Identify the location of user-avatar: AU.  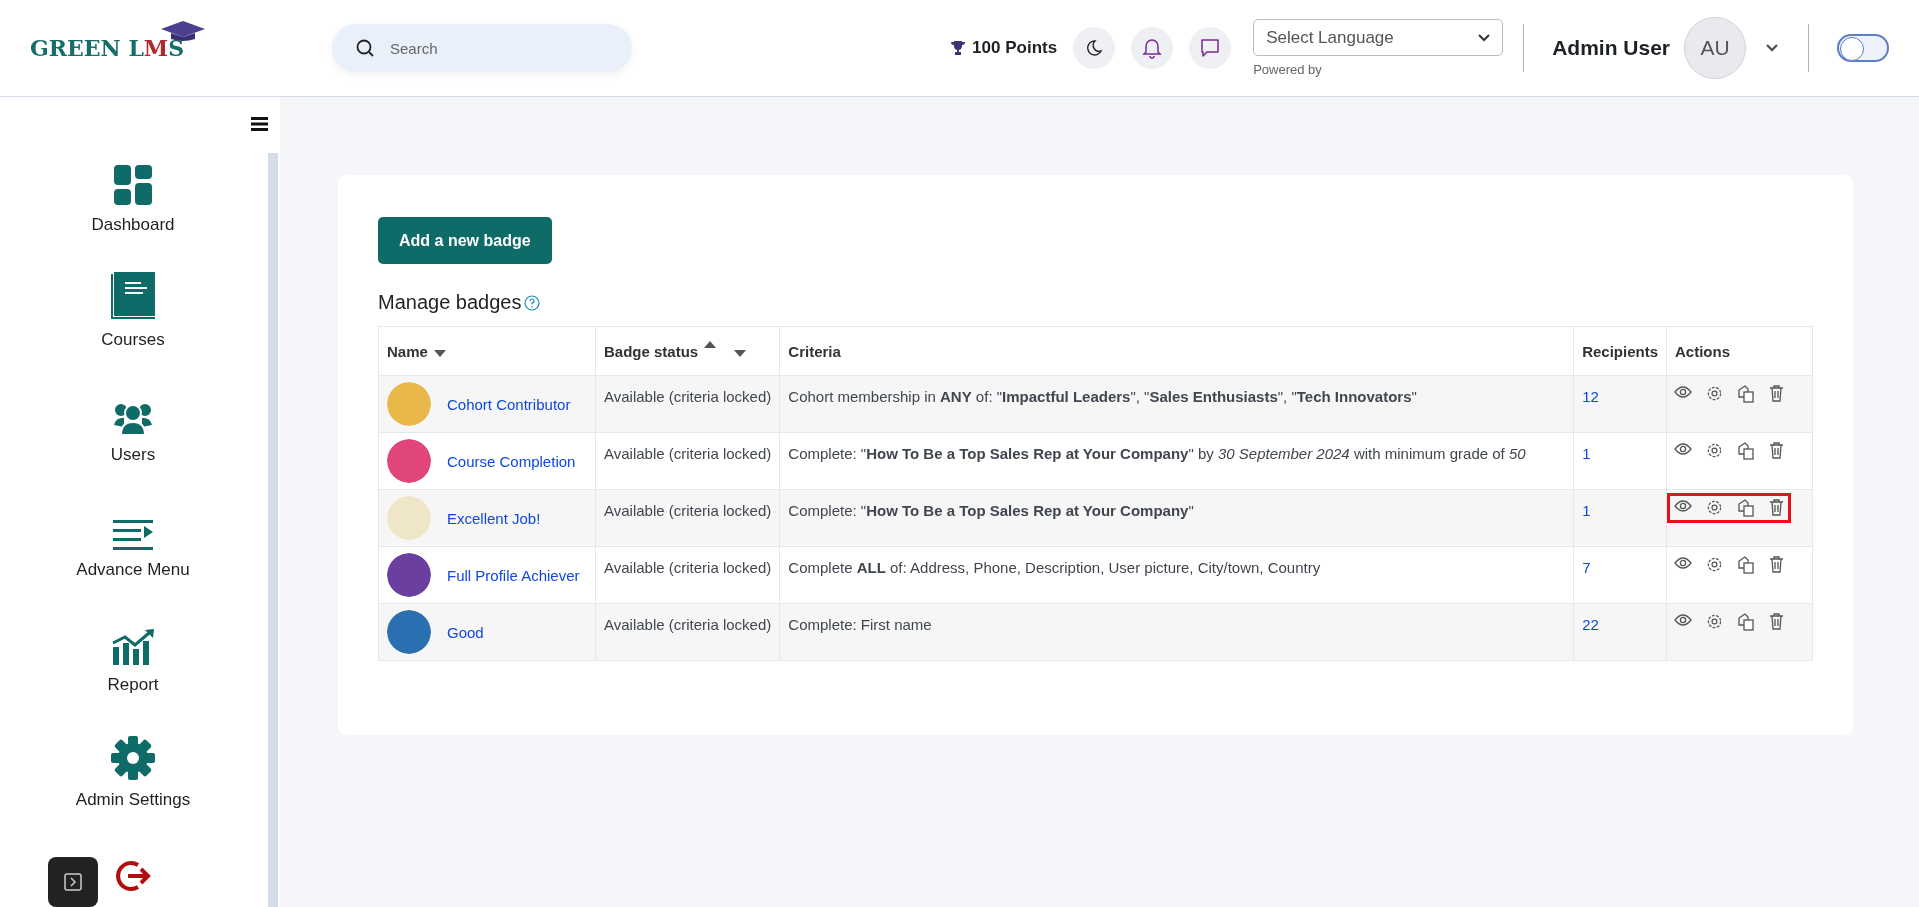
(1715, 48).